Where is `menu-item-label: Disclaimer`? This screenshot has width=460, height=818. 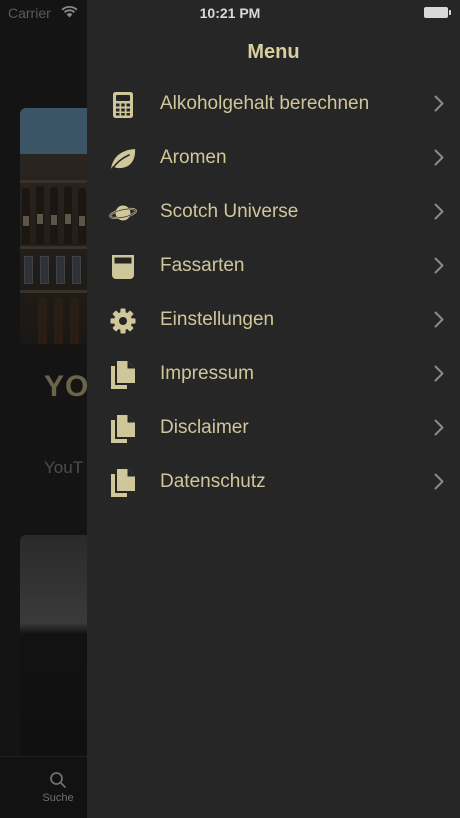
menu-item-label: Disclaimer is located at coordinates (204, 427).